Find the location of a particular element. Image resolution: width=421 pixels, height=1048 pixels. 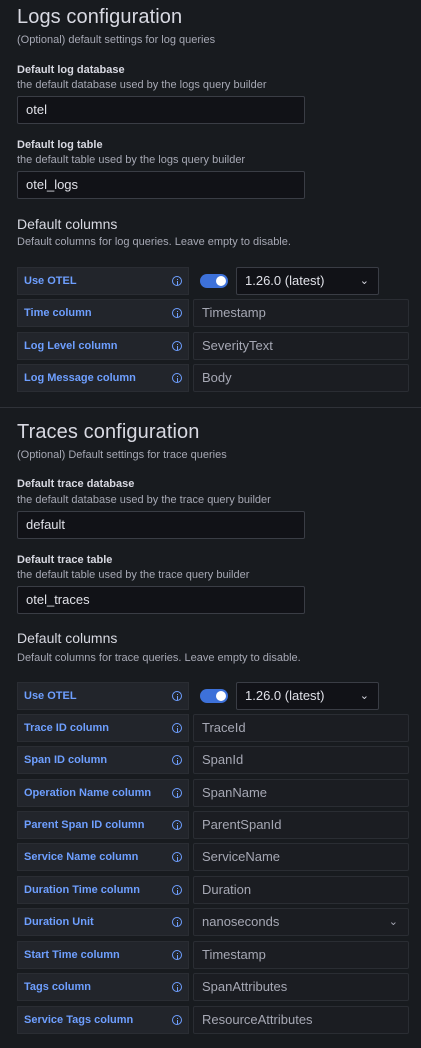

log-level-column-row: Log Level column SeverityText is located at coordinates (213, 346).